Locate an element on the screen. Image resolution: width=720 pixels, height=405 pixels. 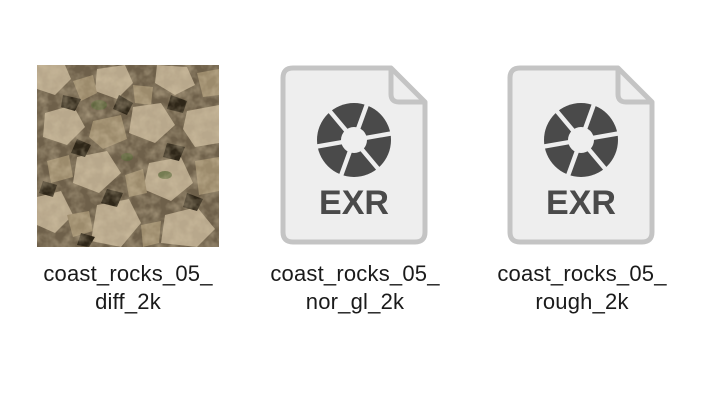
file-name-label: coast_rocks_05_ rough_2k is located at coordinates (582, 288).